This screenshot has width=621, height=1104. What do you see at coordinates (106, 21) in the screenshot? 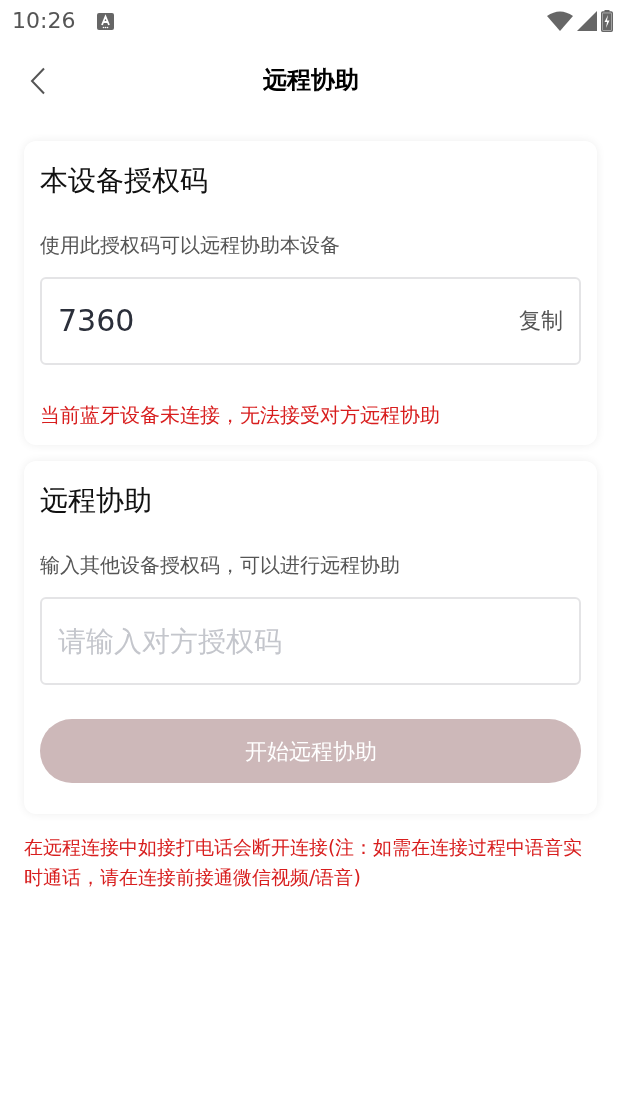
I see `notification-icon` at bounding box center [106, 21].